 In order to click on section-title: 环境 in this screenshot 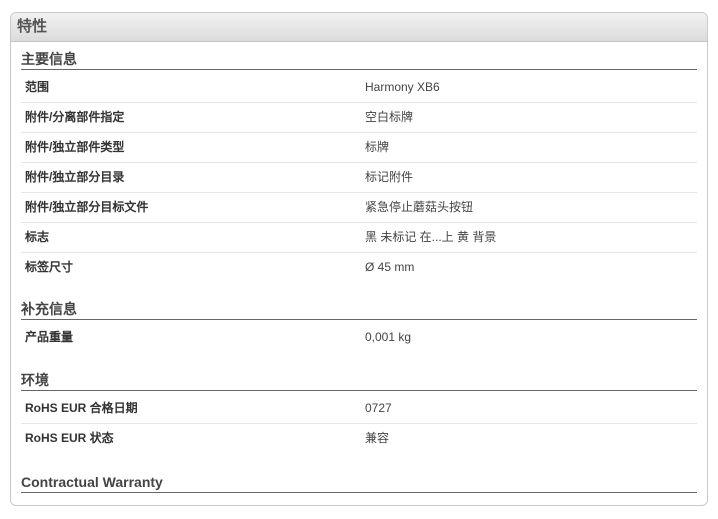, I will do `click(359, 381)`.